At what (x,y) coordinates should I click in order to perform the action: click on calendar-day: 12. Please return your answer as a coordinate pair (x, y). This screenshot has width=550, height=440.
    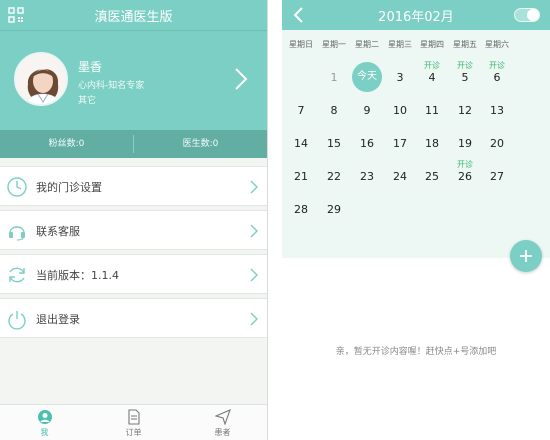
    Looking at the image, I should click on (465, 110).